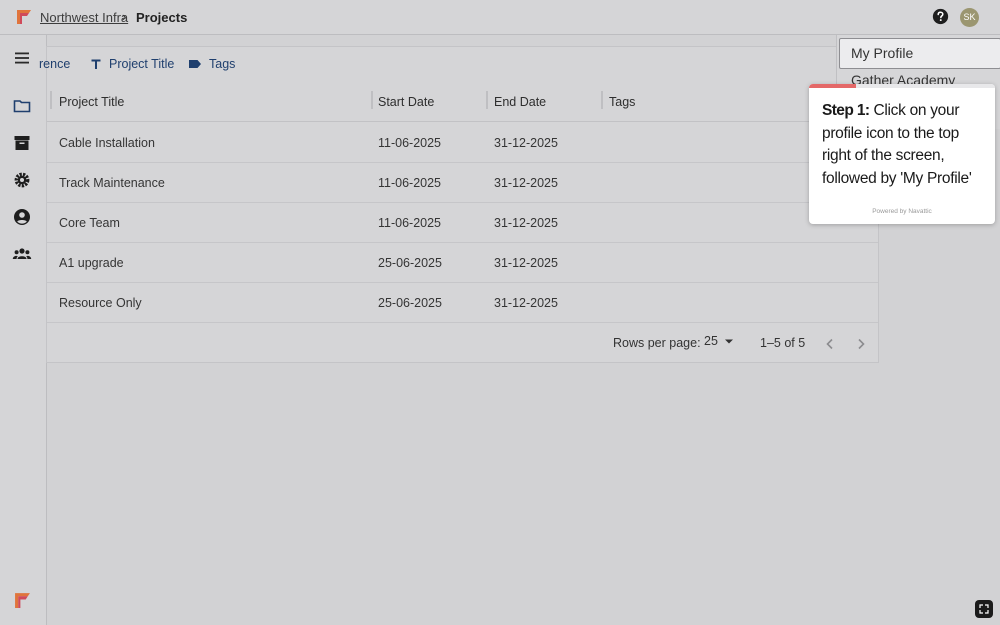 This screenshot has height=625, width=1000. I want to click on toolbar-tags-button: Tags, so click(211, 64).